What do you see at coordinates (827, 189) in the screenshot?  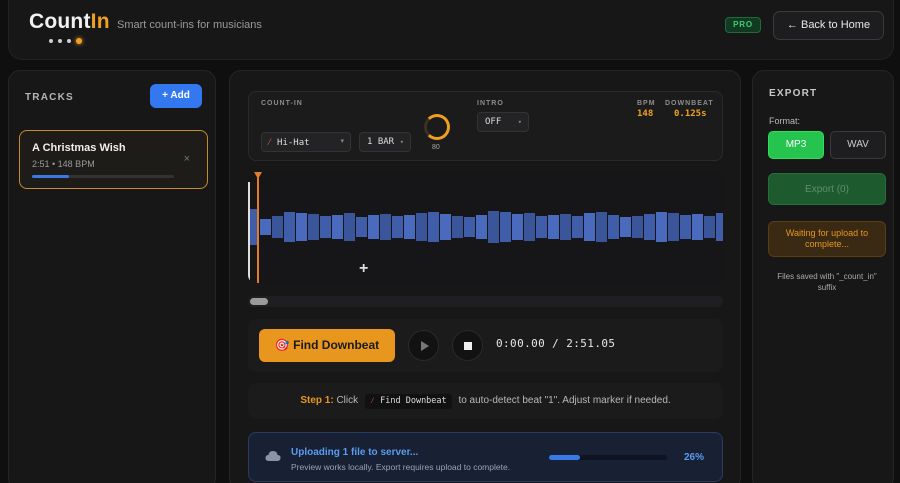 I see `export-button: Export (0)` at bounding box center [827, 189].